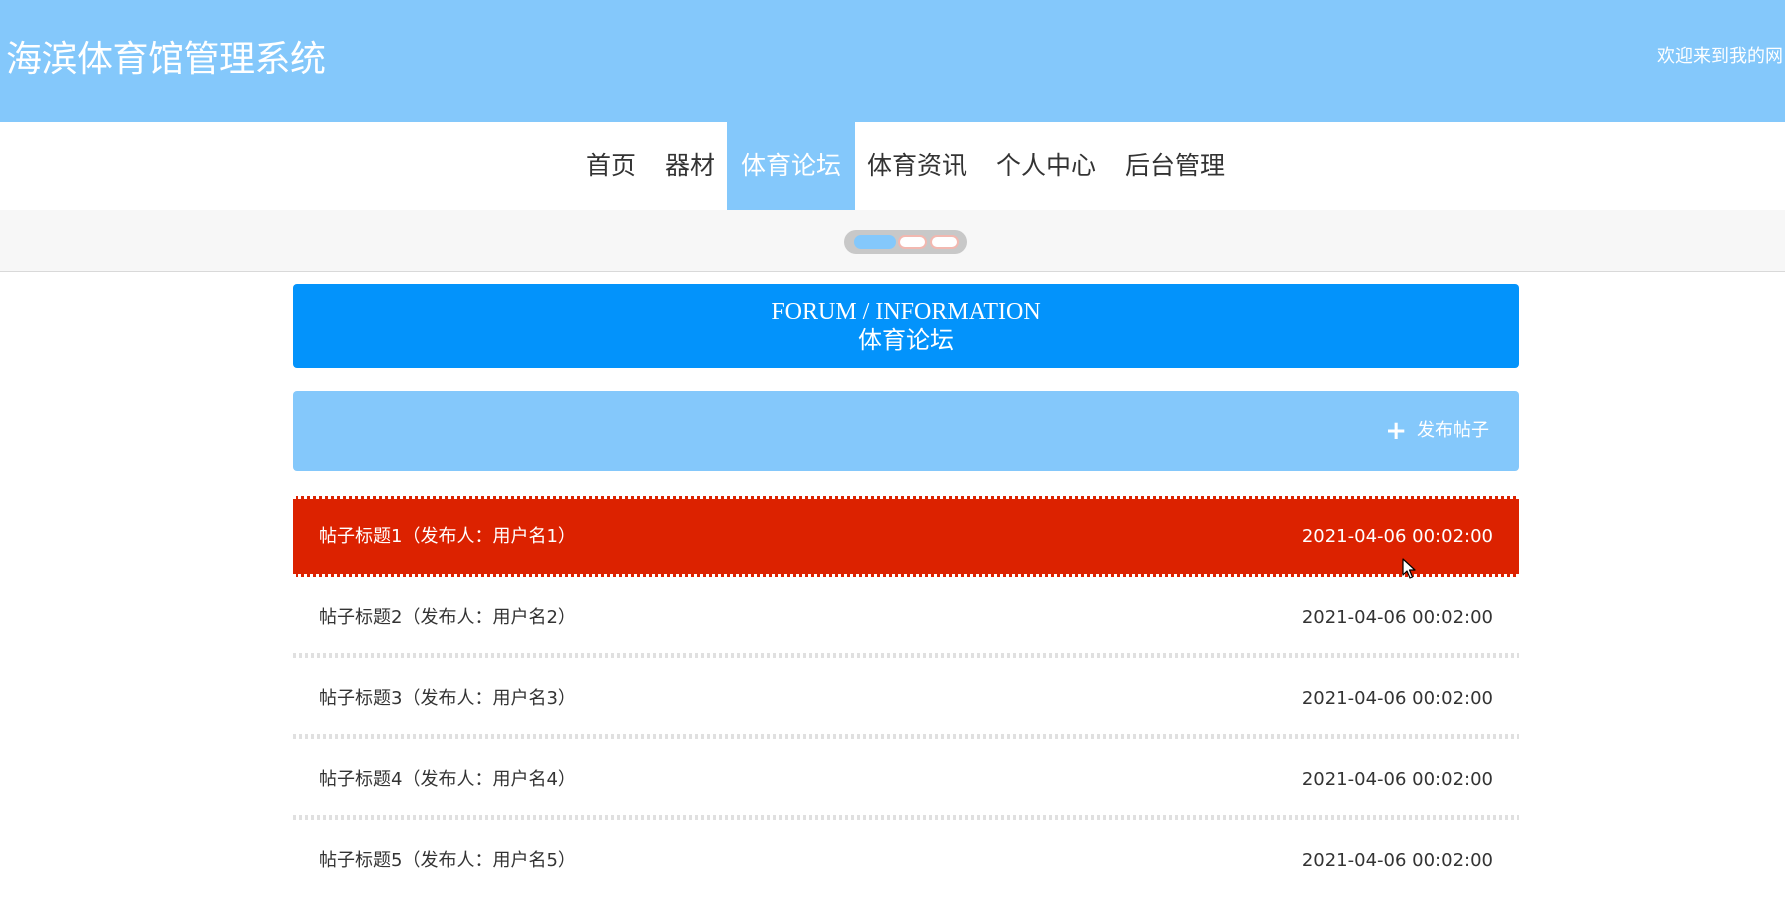  What do you see at coordinates (906, 849) in the screenshot?
I see `post-row: 帖子标题5（发布人：用户名5） 2021-04-06 00:02:00` at bounding box center [906, 849].